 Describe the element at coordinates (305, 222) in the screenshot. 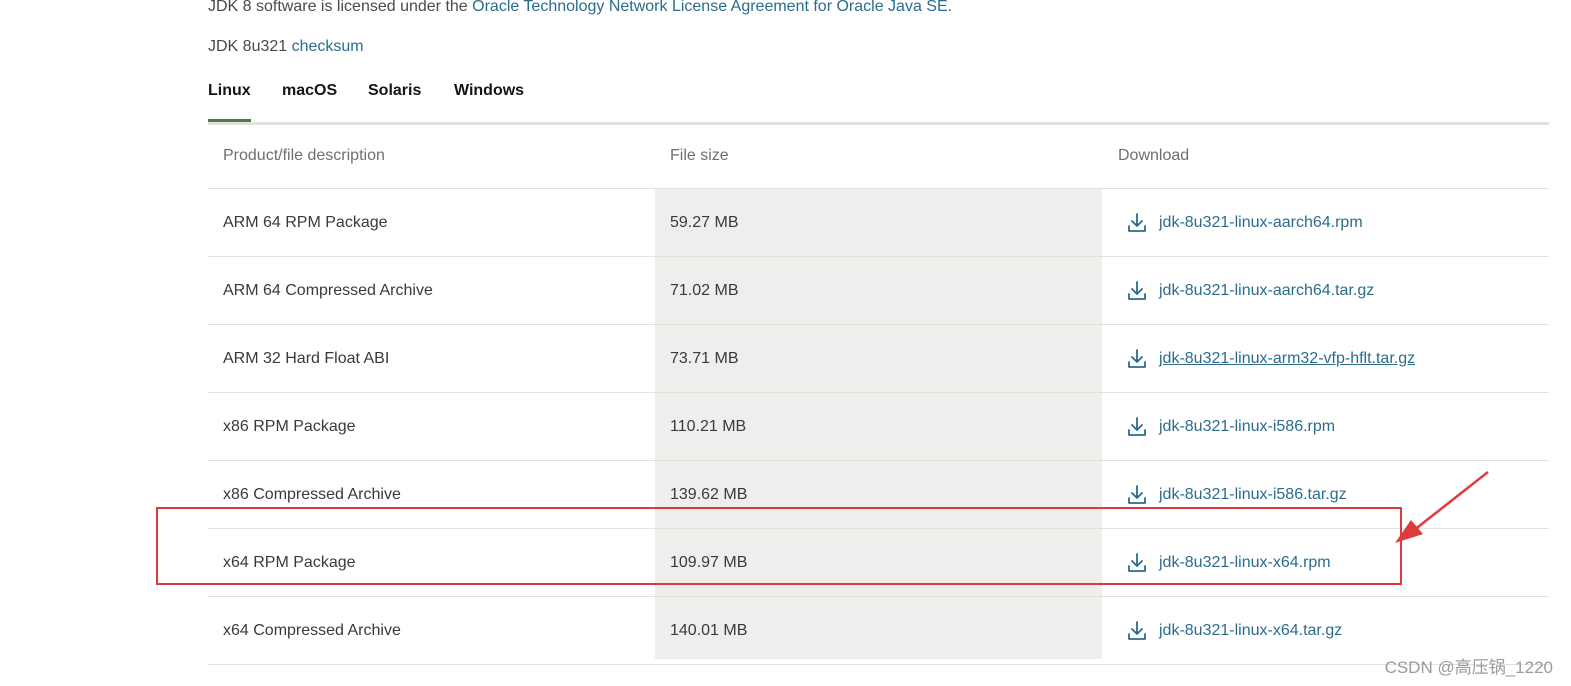

I see `row-description: ARM 64 RPM Package` at that location.